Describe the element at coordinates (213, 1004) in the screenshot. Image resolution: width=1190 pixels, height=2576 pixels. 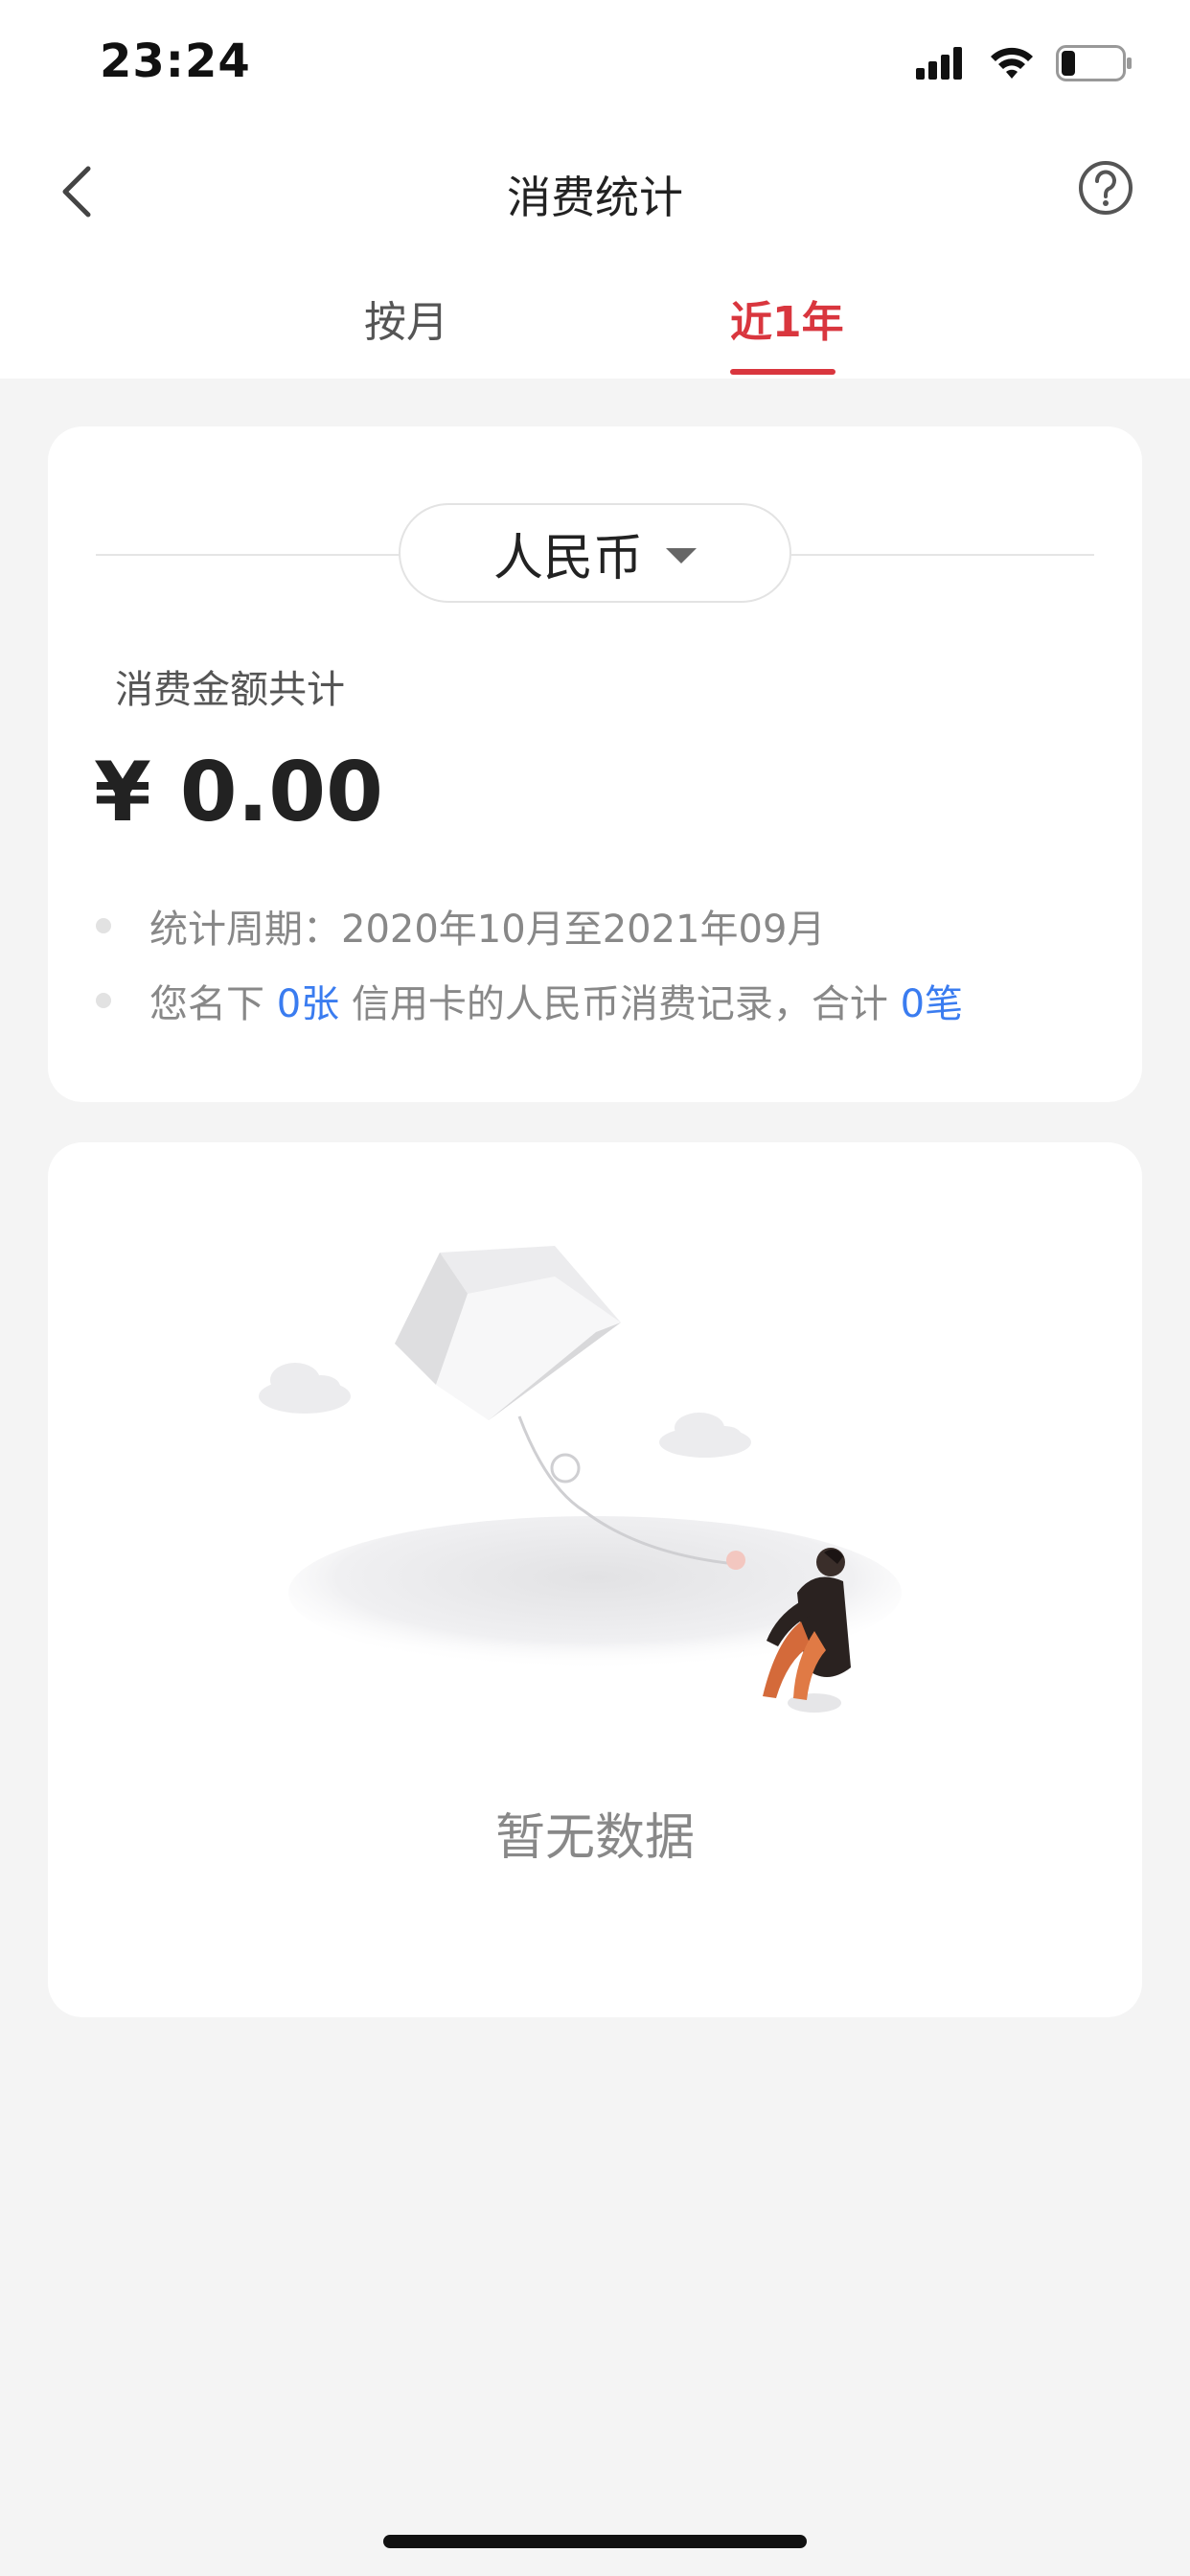
I see `record-prefix: 您名下` at that location.